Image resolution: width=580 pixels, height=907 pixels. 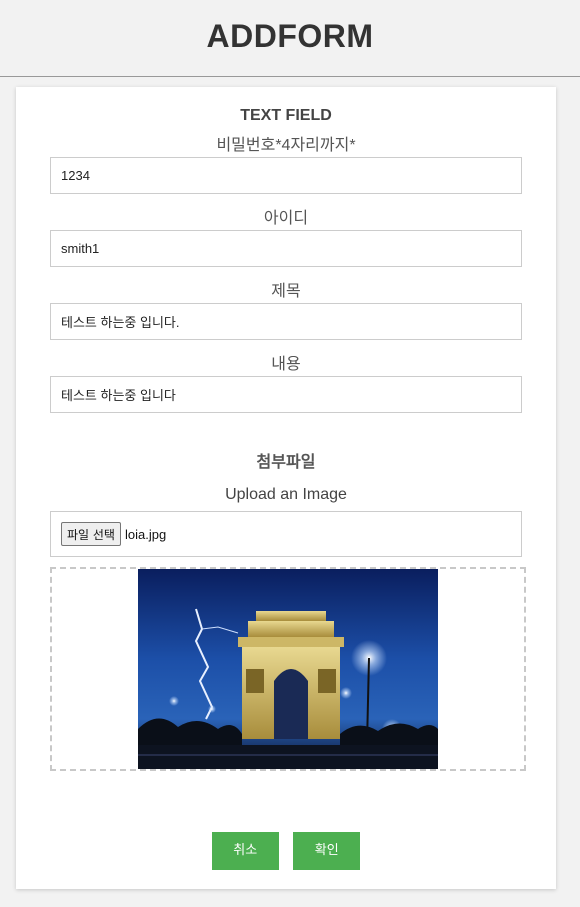 What do you see at coordinates (286, 248) in the screenshot?
I see `id-field` at bounding box center [286, 248].